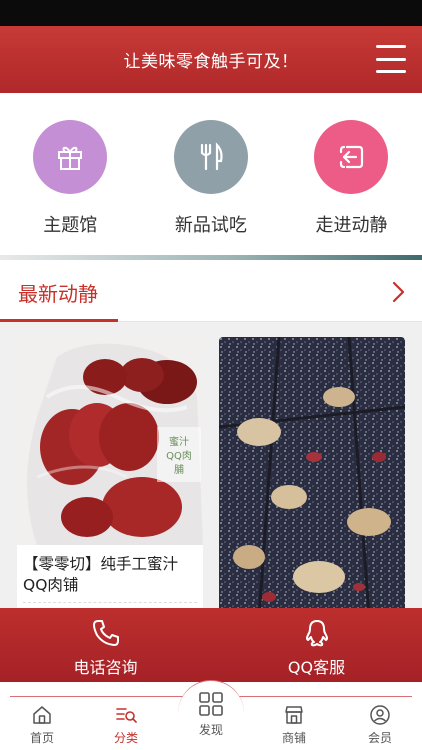  What do you see at coordinates (211, 13) in the screenshot?
I see `status-bar` at bounding box center [211, 13].